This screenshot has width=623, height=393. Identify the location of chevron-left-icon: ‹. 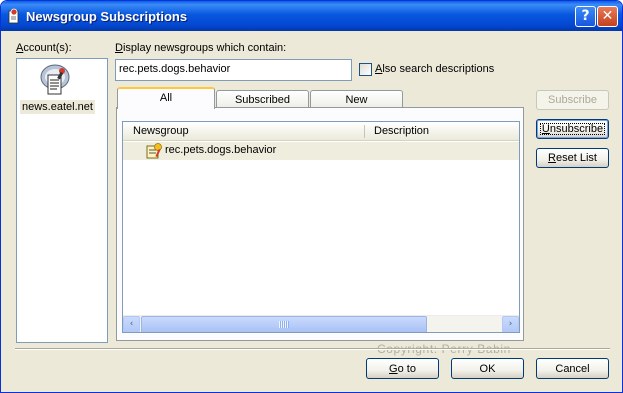
(131, 324).